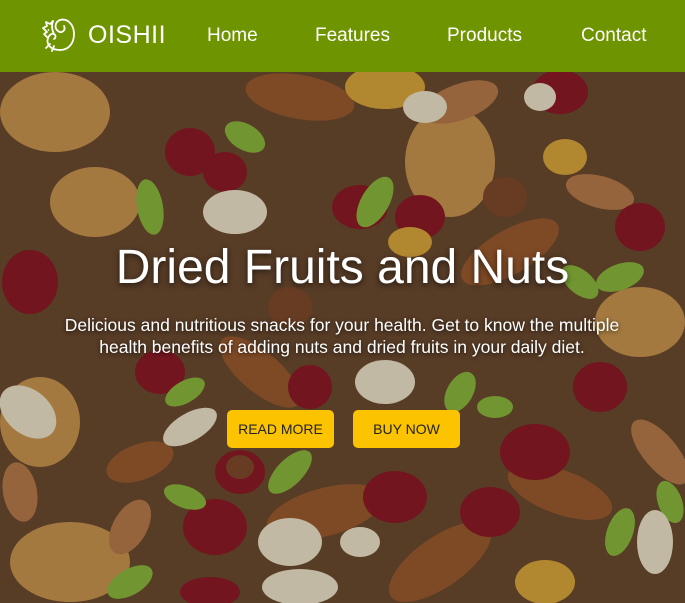 This screenshot has height=603, width=685. What do you see at coordinates (58, 35) in the screenshot?
I see `squirrel-icon` at bounding box center [58, 35].